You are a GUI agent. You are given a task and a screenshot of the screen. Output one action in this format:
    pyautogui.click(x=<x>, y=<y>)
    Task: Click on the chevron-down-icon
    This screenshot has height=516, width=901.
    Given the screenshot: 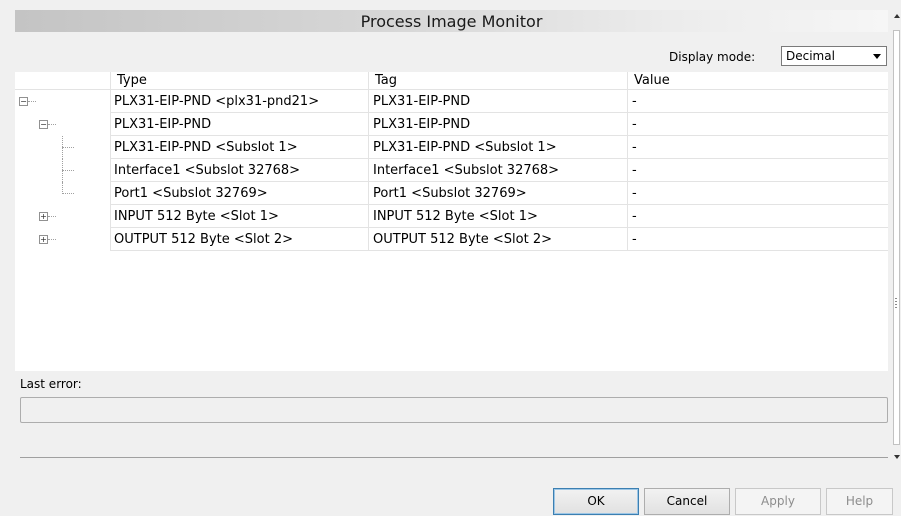 What is the action you would take?
    pyautogui.click(x=877, y=56)
    